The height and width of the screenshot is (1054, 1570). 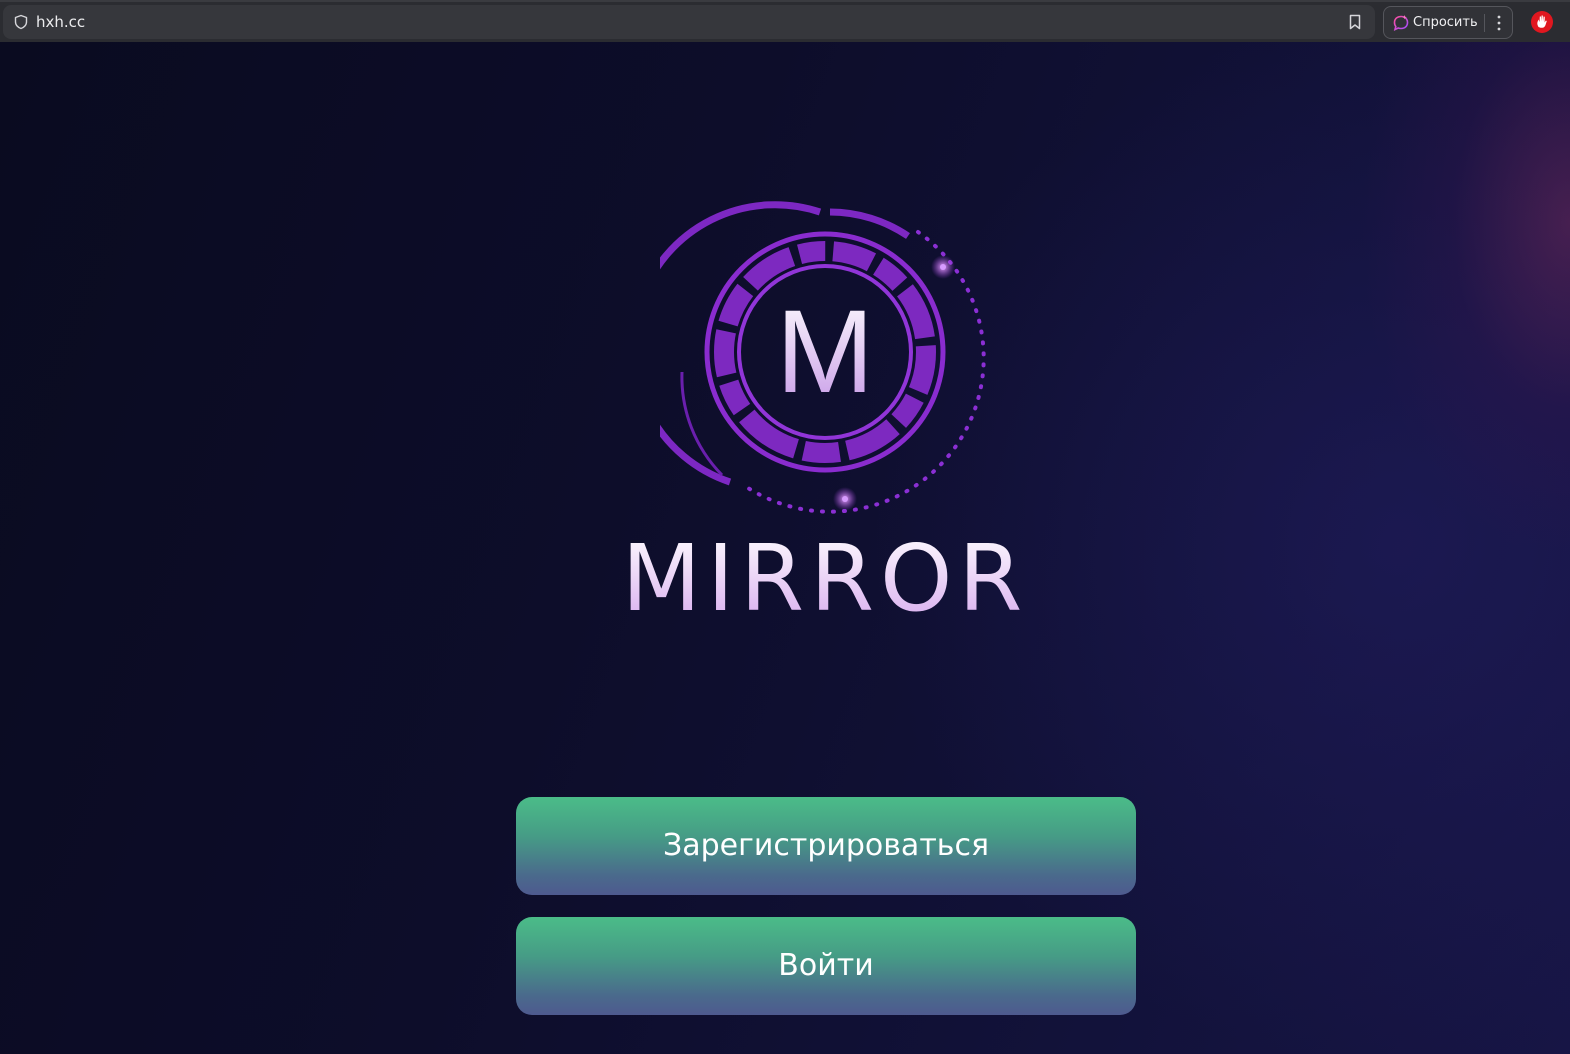 I want to click on brand-name: MIRROR, so click(x=825, y=577).